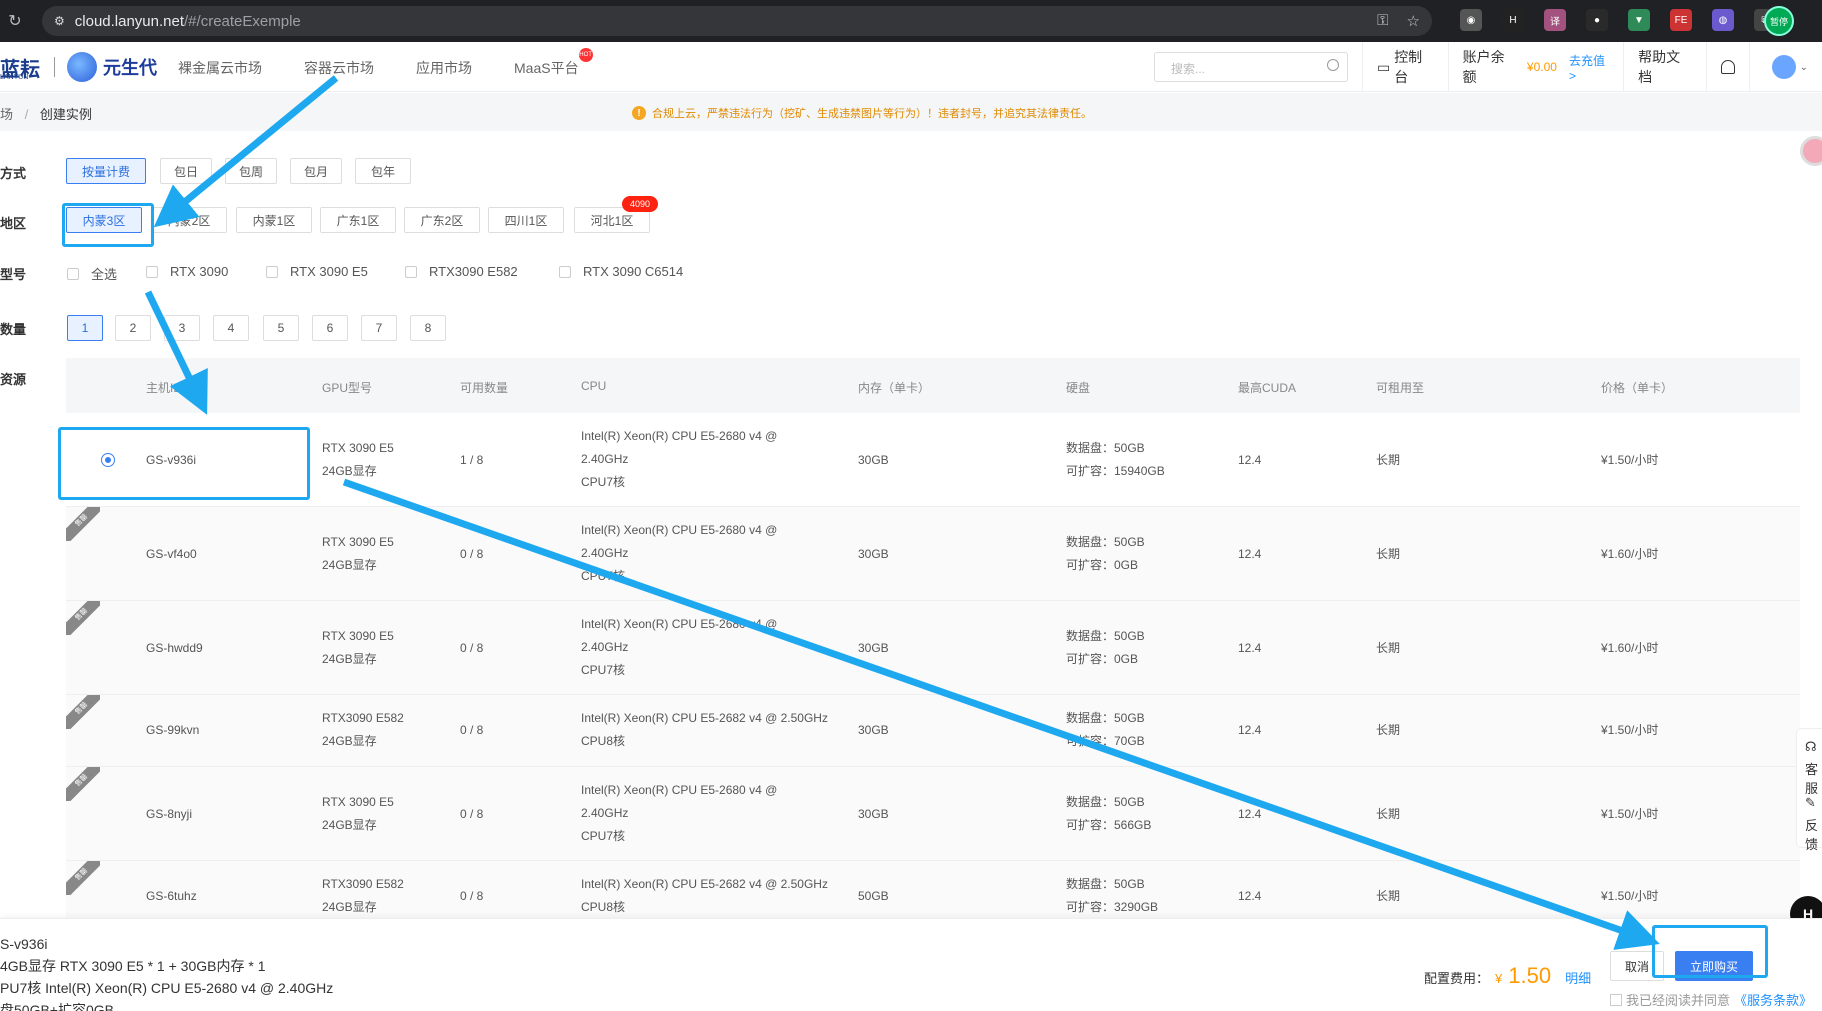  What do you see at coordinates (1786, 67) in the screenshot?
I see `user-menu: ⌄` at bounding box center [1786, 67].